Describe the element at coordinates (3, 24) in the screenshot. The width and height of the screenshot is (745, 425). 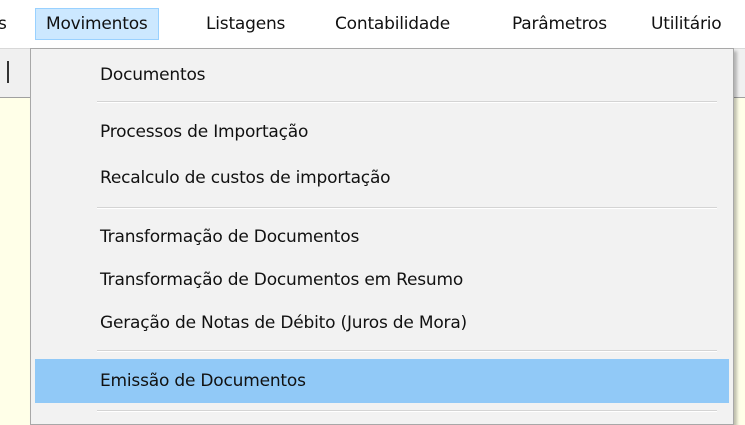
I see `menubar-item-partial: s` at that location.